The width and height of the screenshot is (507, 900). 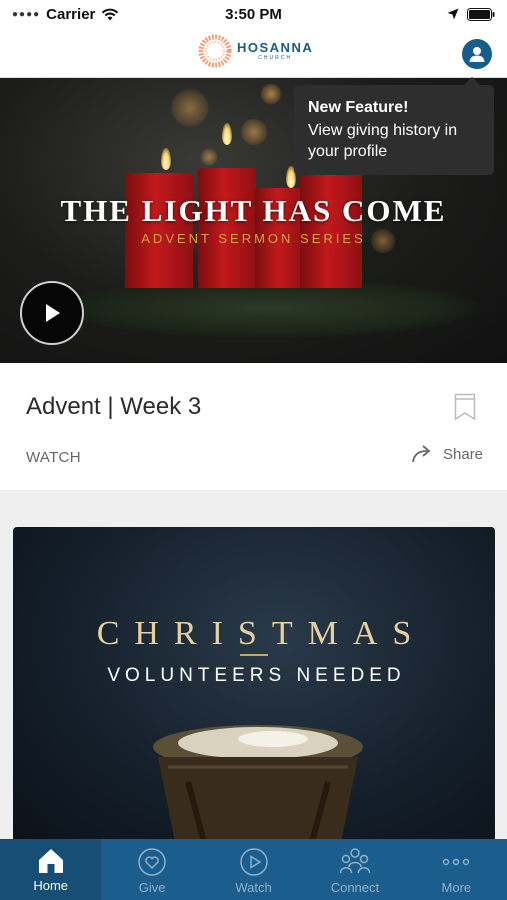 I want to click on user-icon, so click(x=477, y=54).